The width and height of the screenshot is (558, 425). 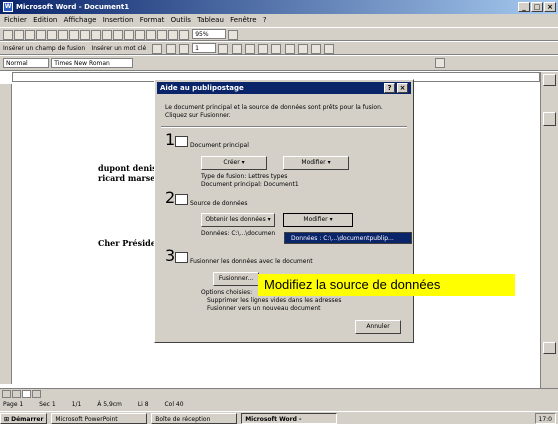 What do you see at coordinates (194, 418) in the screenshot?
I see `task-inbox: Boîte de réception` at bounding box center [194, 418].